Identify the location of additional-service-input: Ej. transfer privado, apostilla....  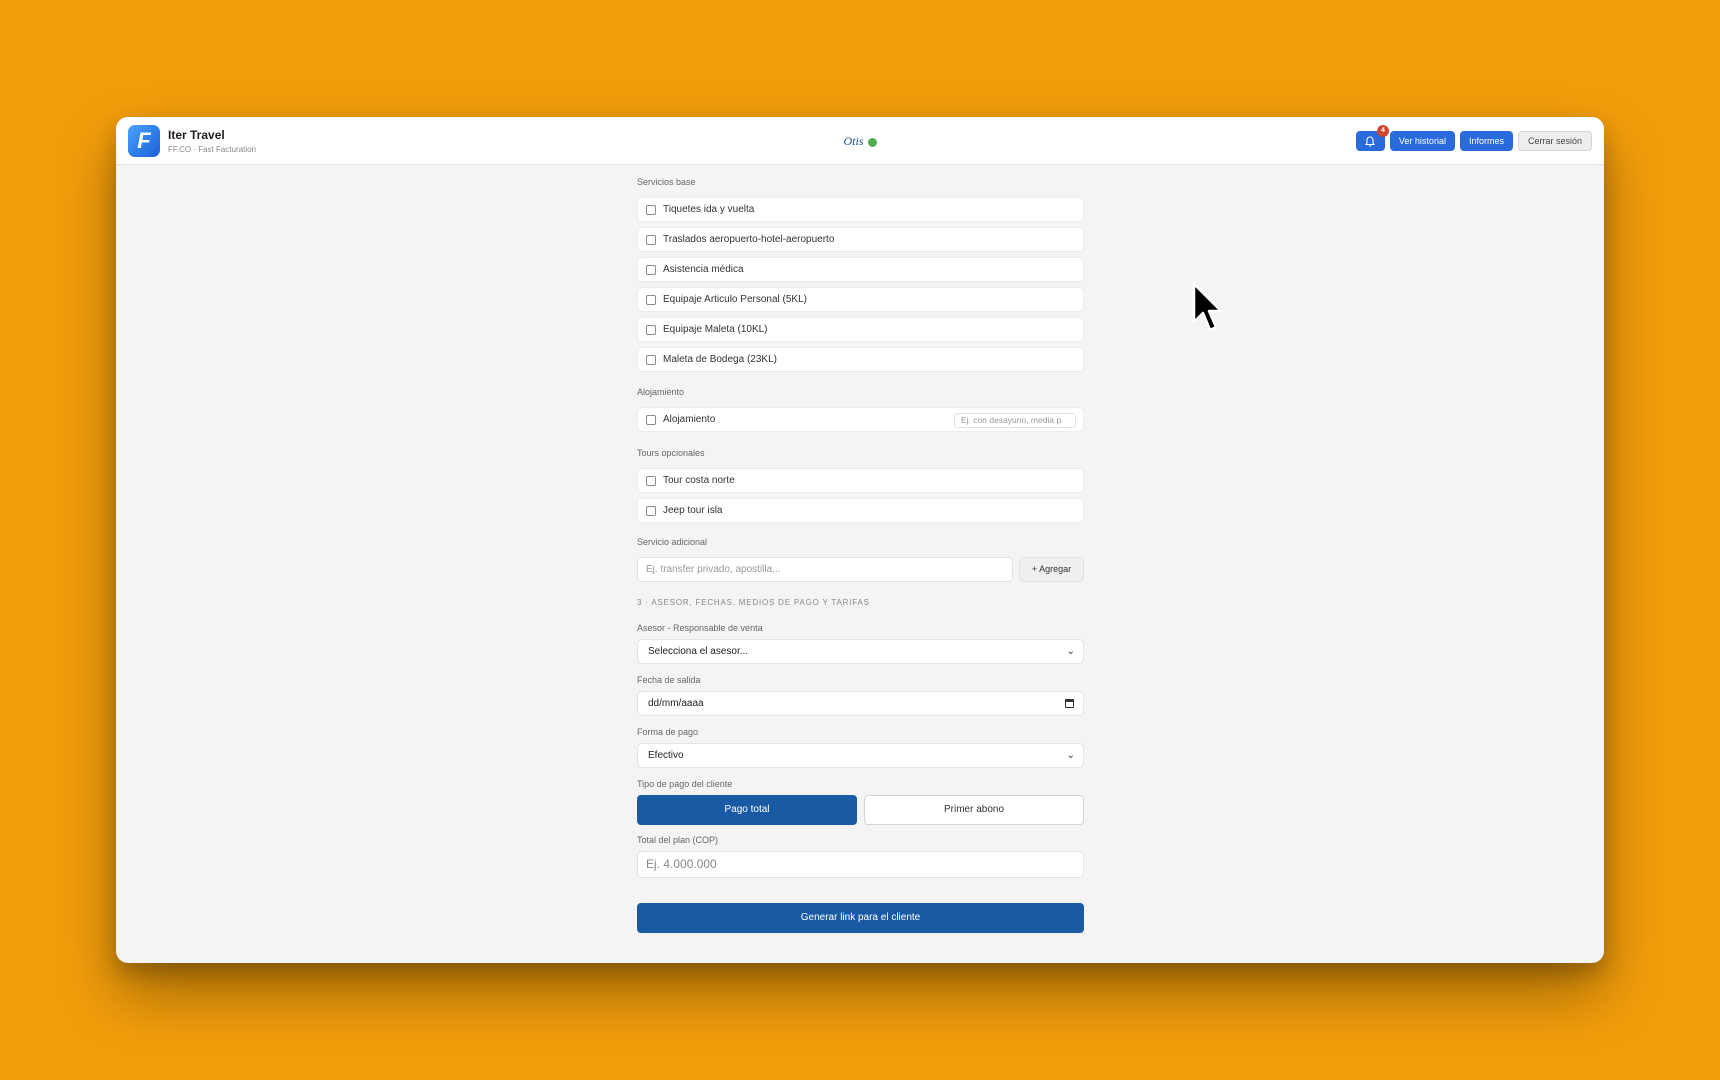
(825, 569).